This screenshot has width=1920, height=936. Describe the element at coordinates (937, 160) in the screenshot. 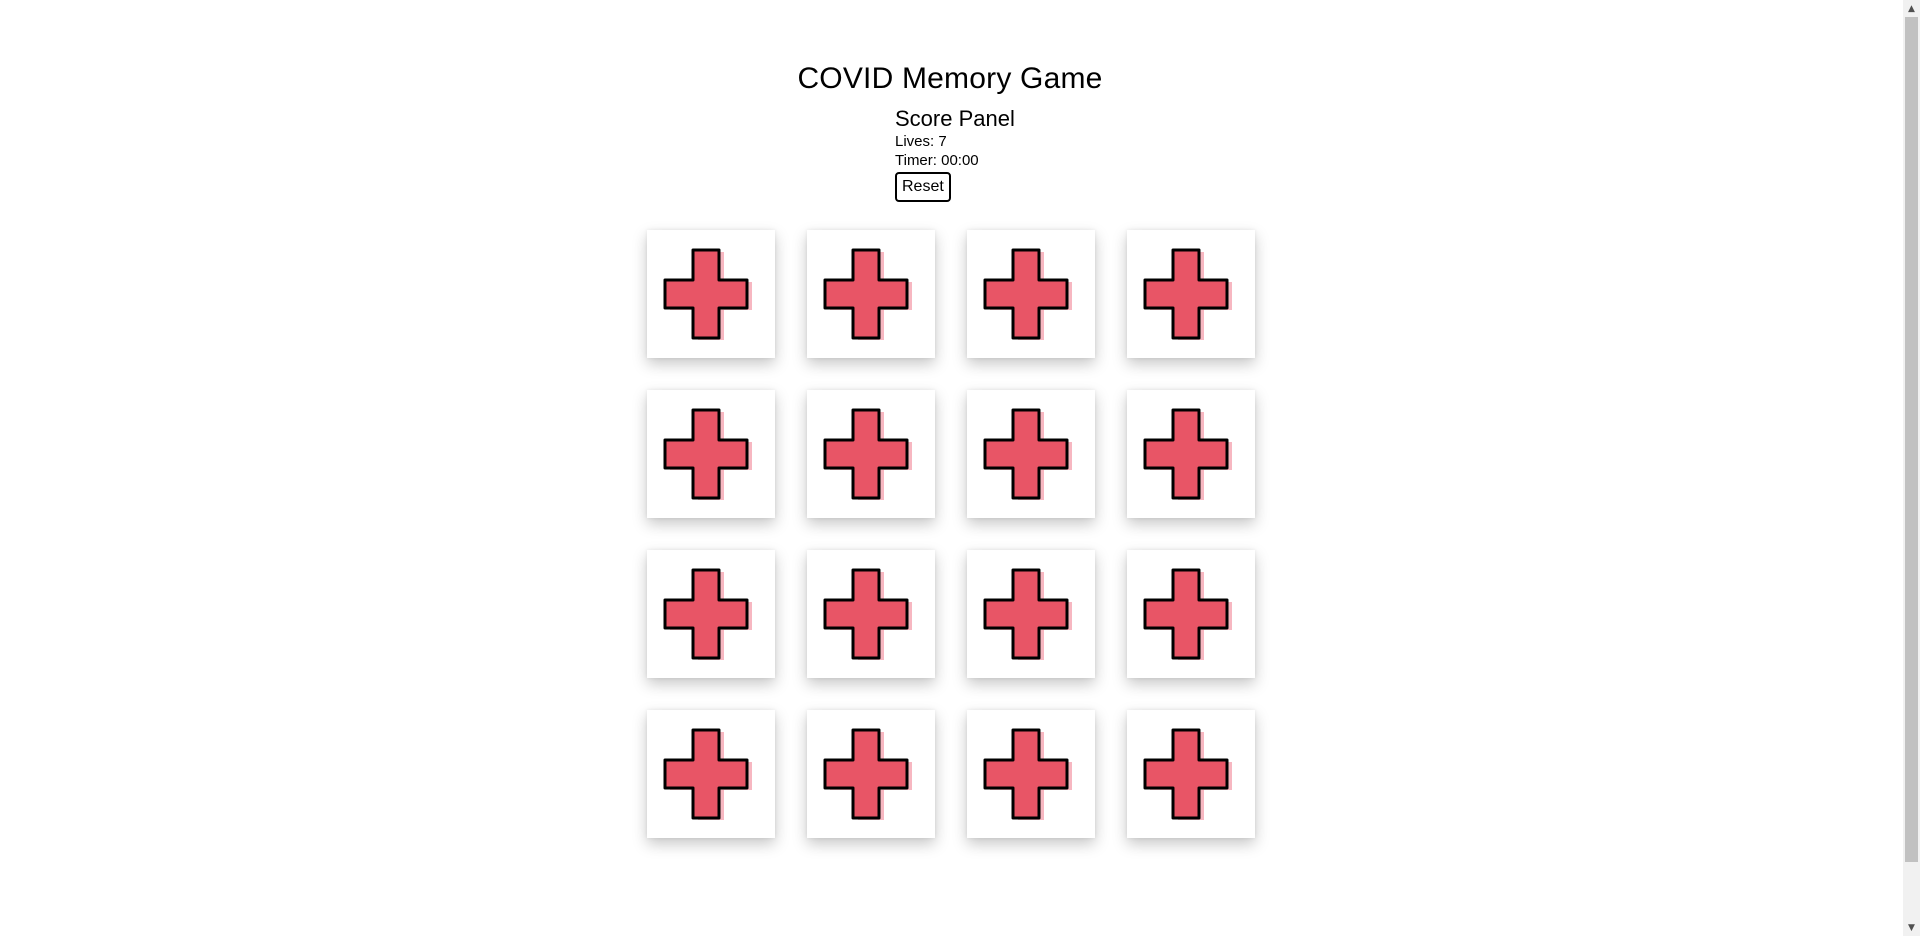

I see `timer-display: Timer: 00:00` at that location.